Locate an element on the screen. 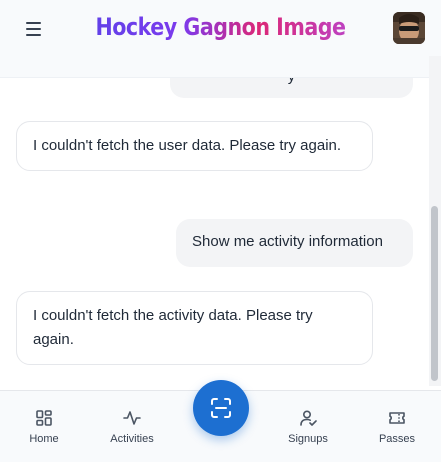  scan-button is located at coordinates (221, 408).